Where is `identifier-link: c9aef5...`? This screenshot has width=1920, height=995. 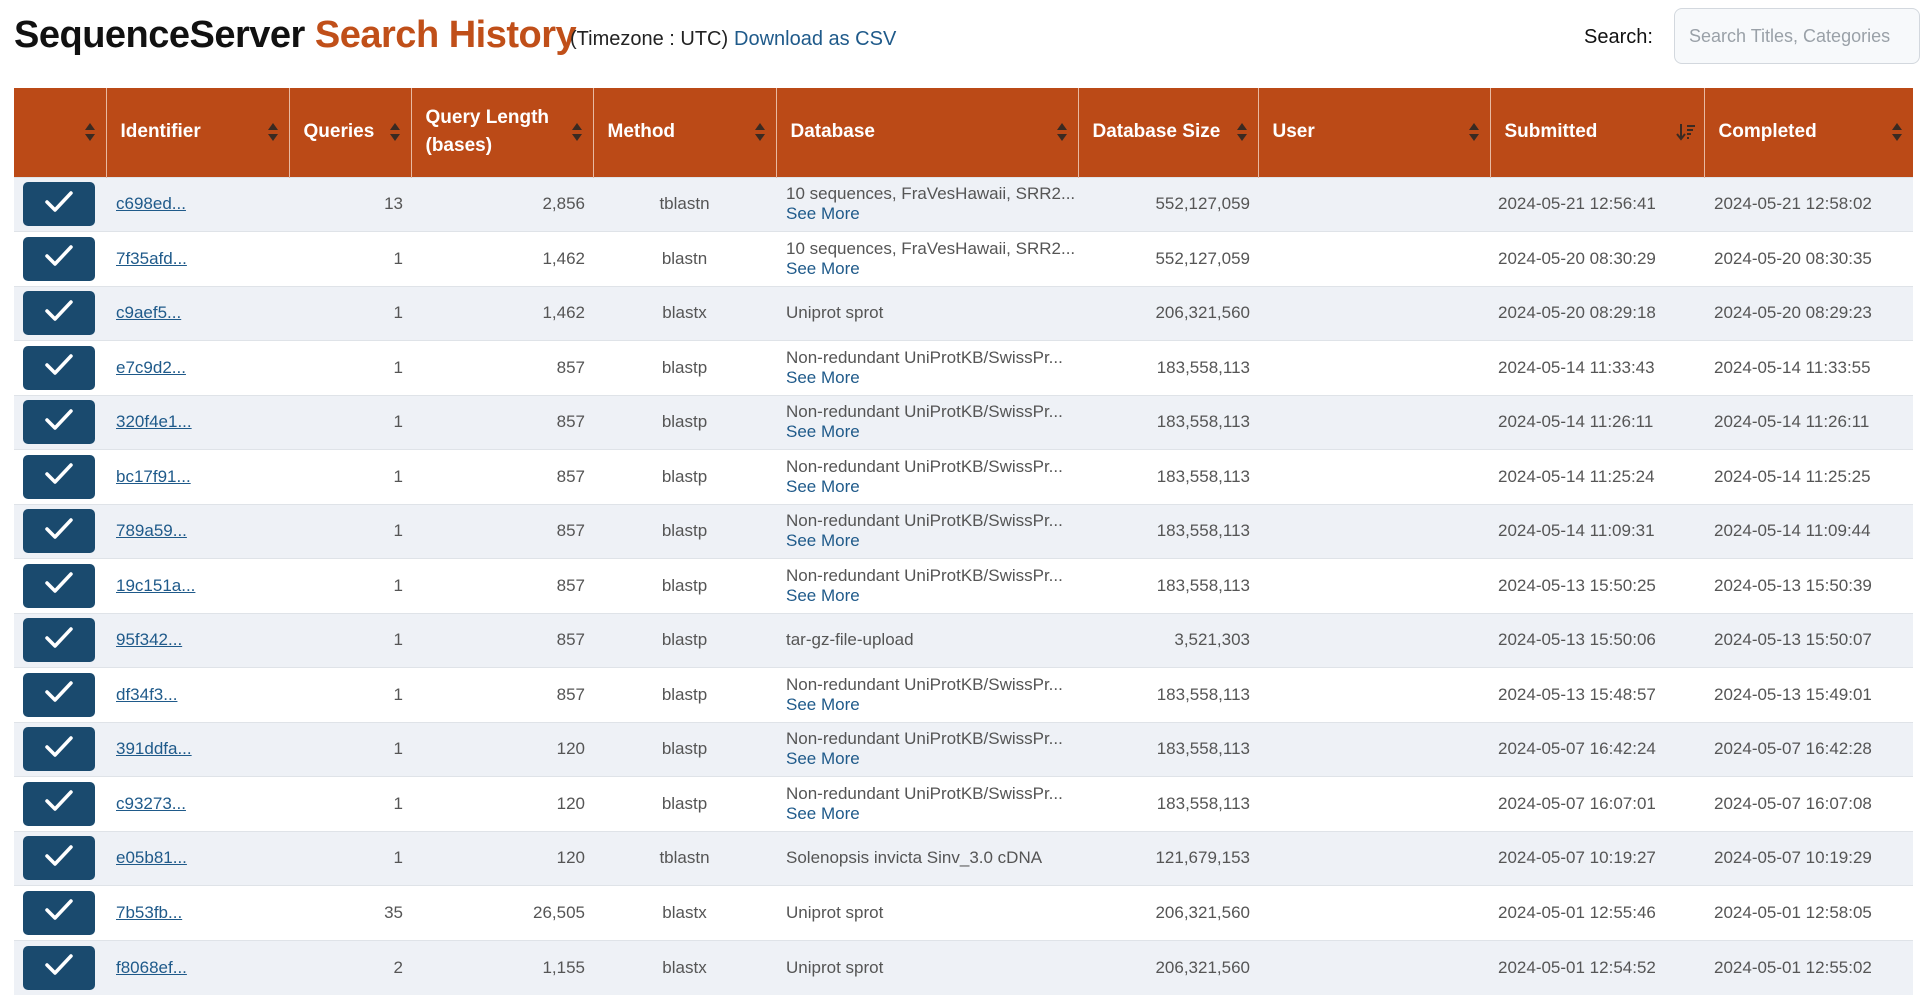
identifier-link: c9aef5... is located at coordinates (148, 312).